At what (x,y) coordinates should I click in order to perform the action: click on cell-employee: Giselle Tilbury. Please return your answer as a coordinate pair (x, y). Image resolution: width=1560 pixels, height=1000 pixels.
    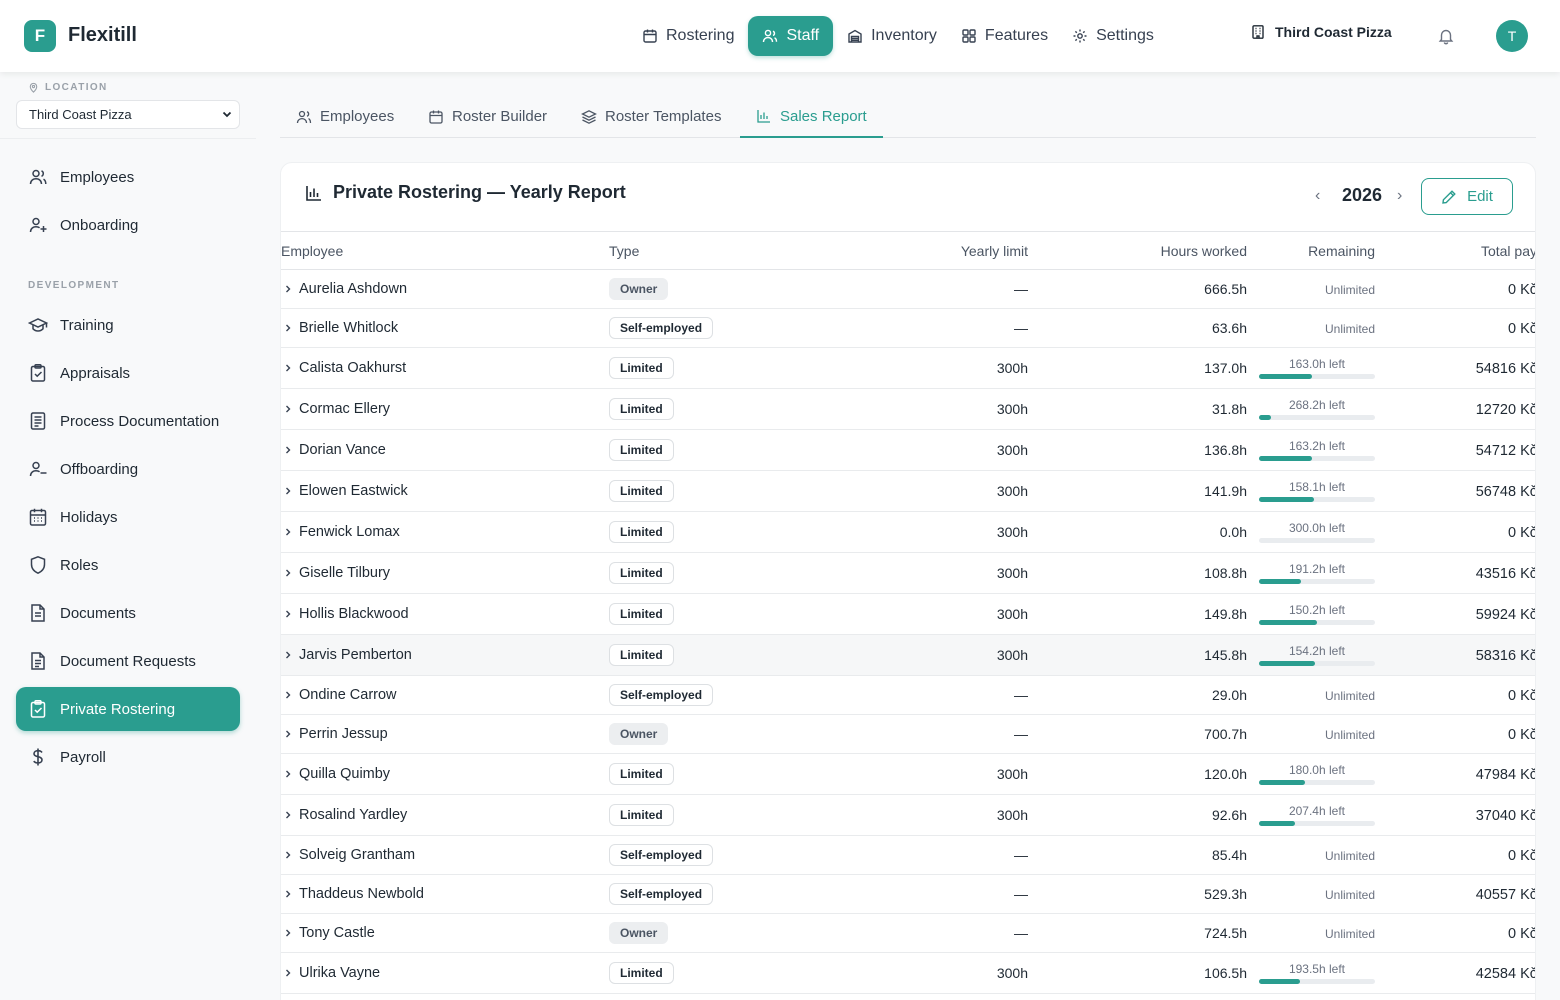
    Looking at the image, I should click on (445, 573).